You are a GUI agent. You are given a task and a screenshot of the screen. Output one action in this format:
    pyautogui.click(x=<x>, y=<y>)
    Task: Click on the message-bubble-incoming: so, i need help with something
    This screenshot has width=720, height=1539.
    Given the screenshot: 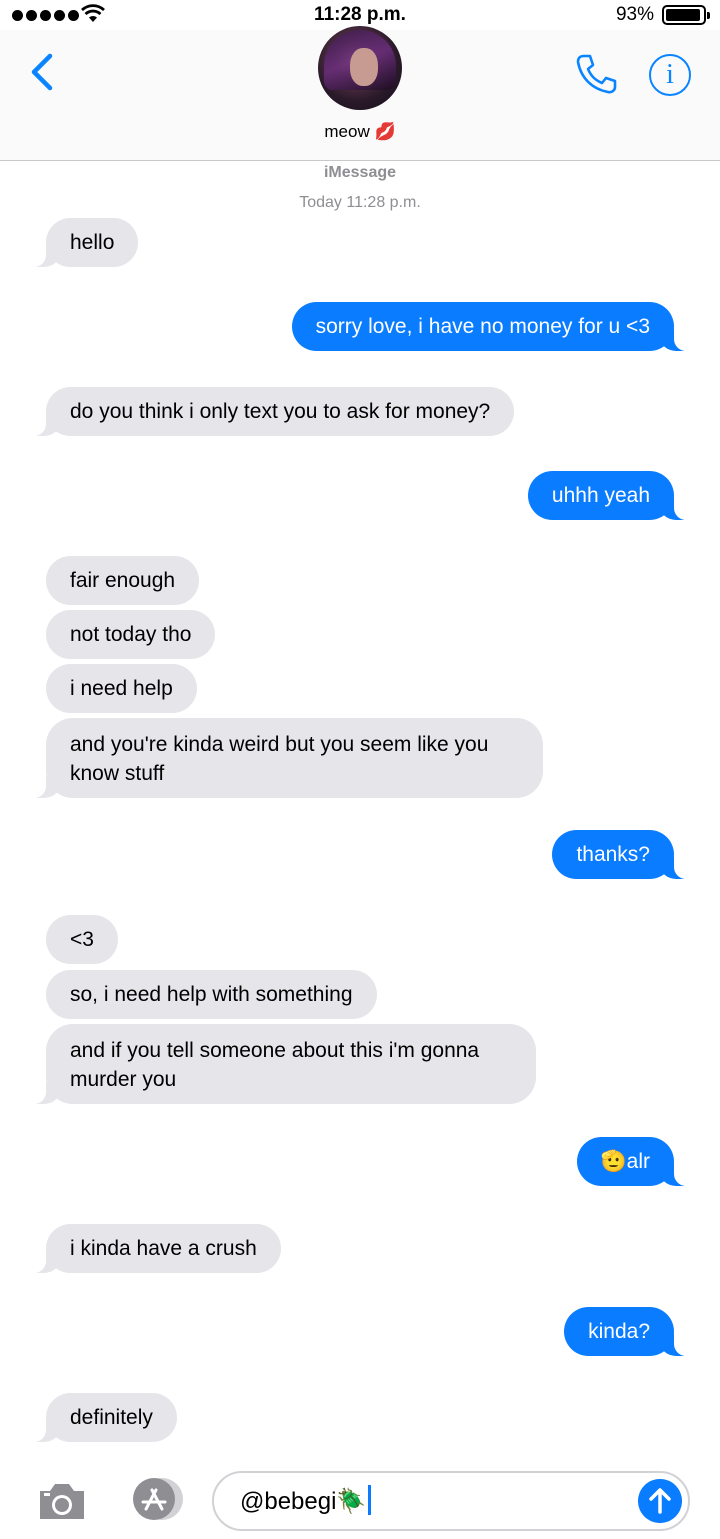 What is the action you would take?
    pyautogui.click(x=211, y=994)
    